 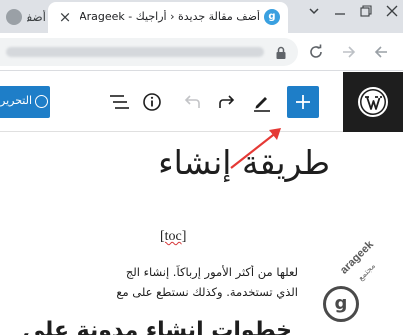 What do you see at coordinates (262, 102) in the screenshot?
I see `edit-pen-icon` at bounding box center [262, 102].